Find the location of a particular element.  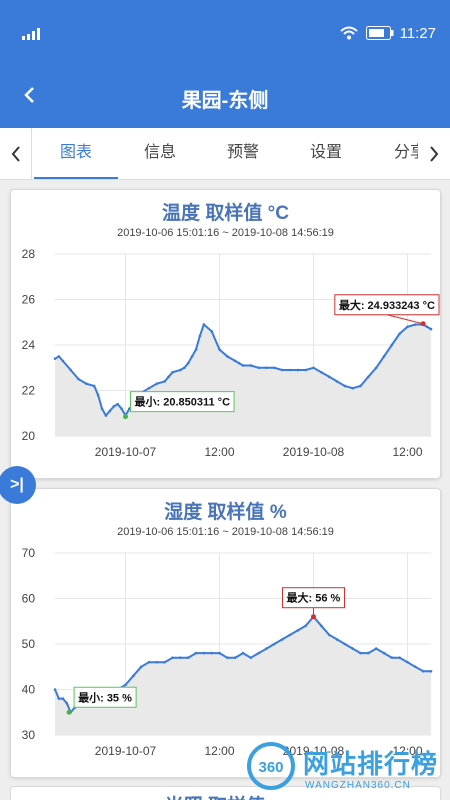

tab-chart: 图表 is located at coordinates (76, 153).